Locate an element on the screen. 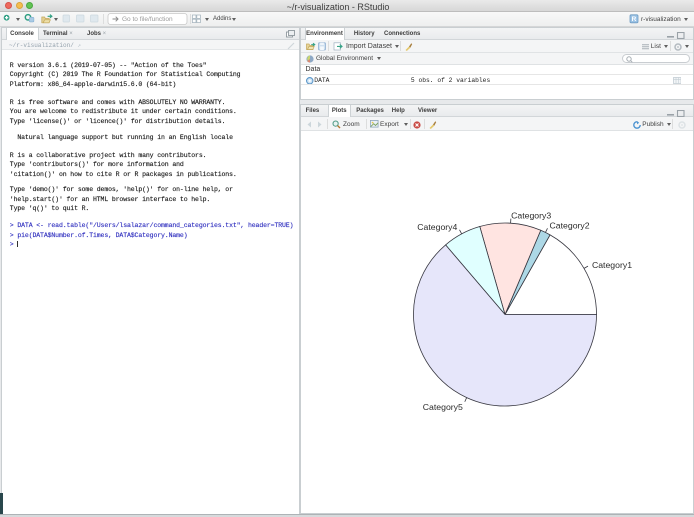  svg-text: Category2 is located at coordinates (570, 226).